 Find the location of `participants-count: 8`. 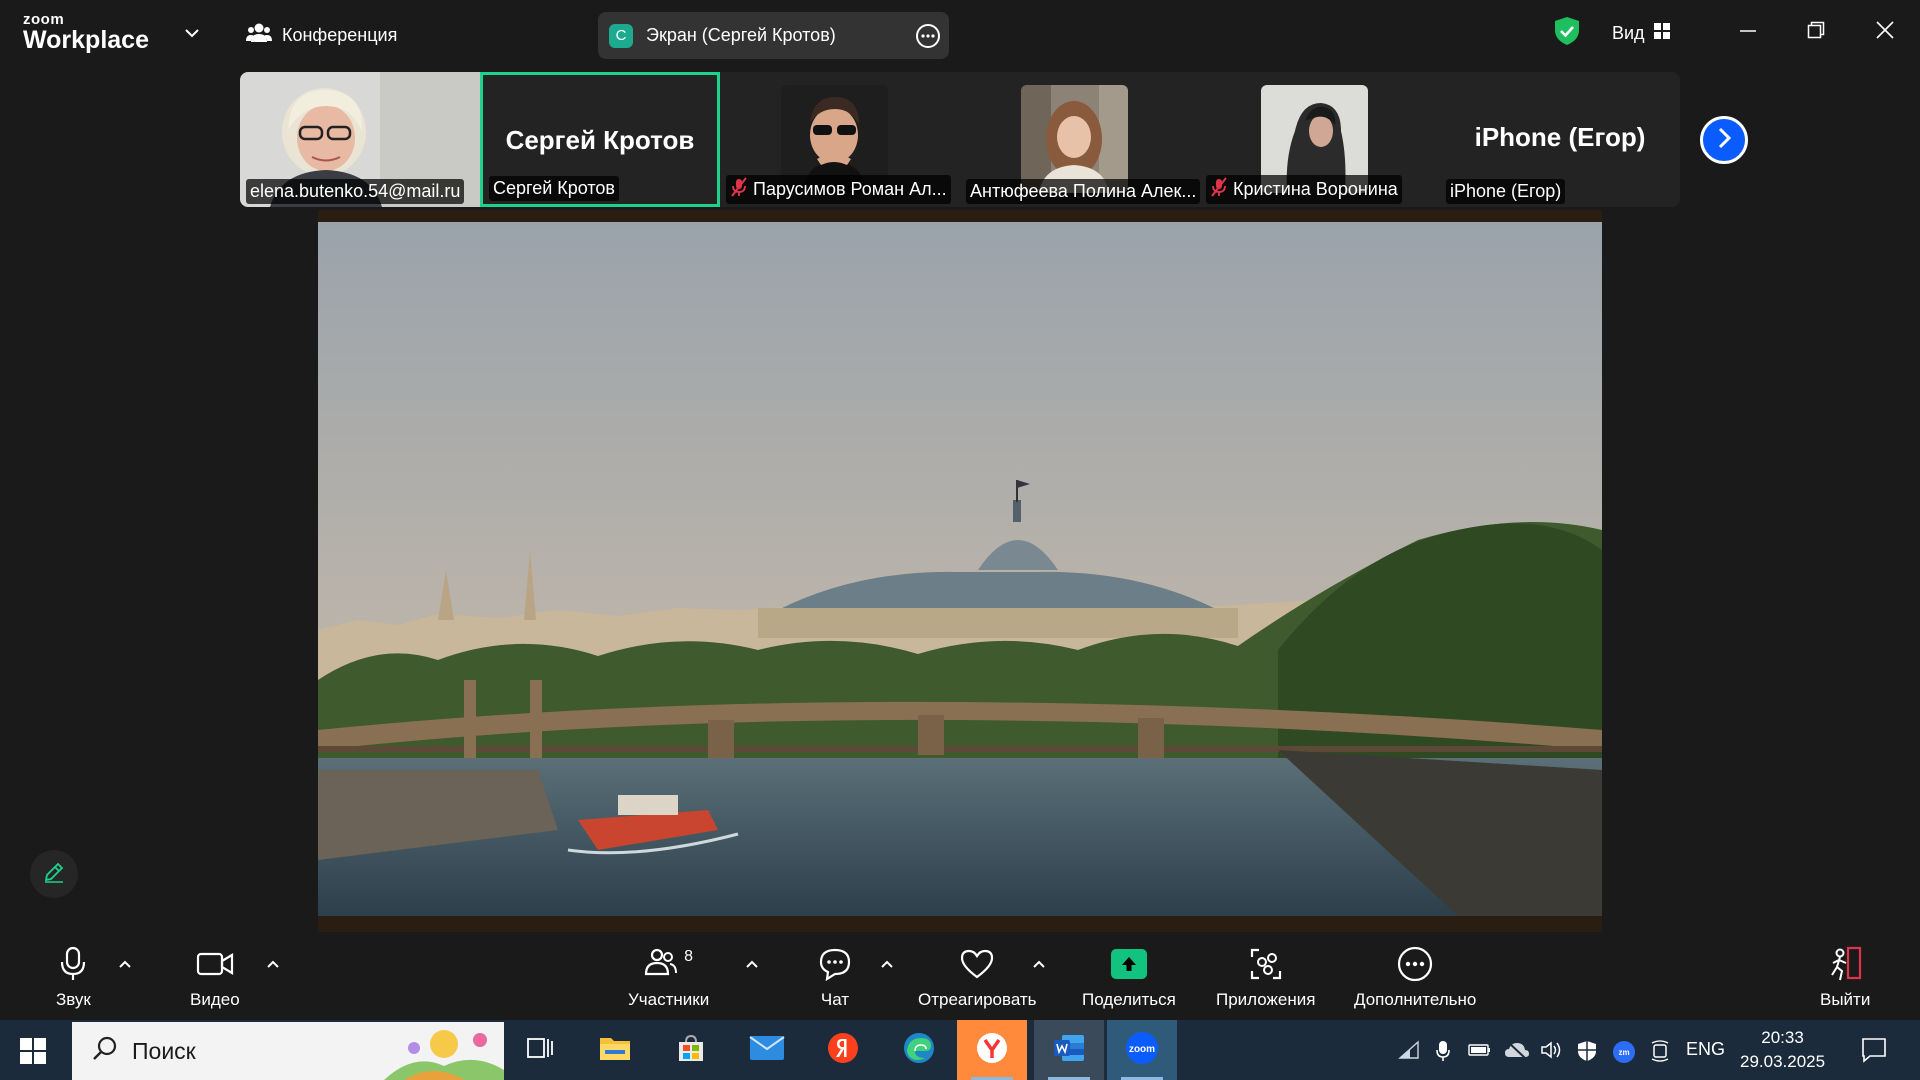

participants-count: 8 is located at coordinates (689, 956).